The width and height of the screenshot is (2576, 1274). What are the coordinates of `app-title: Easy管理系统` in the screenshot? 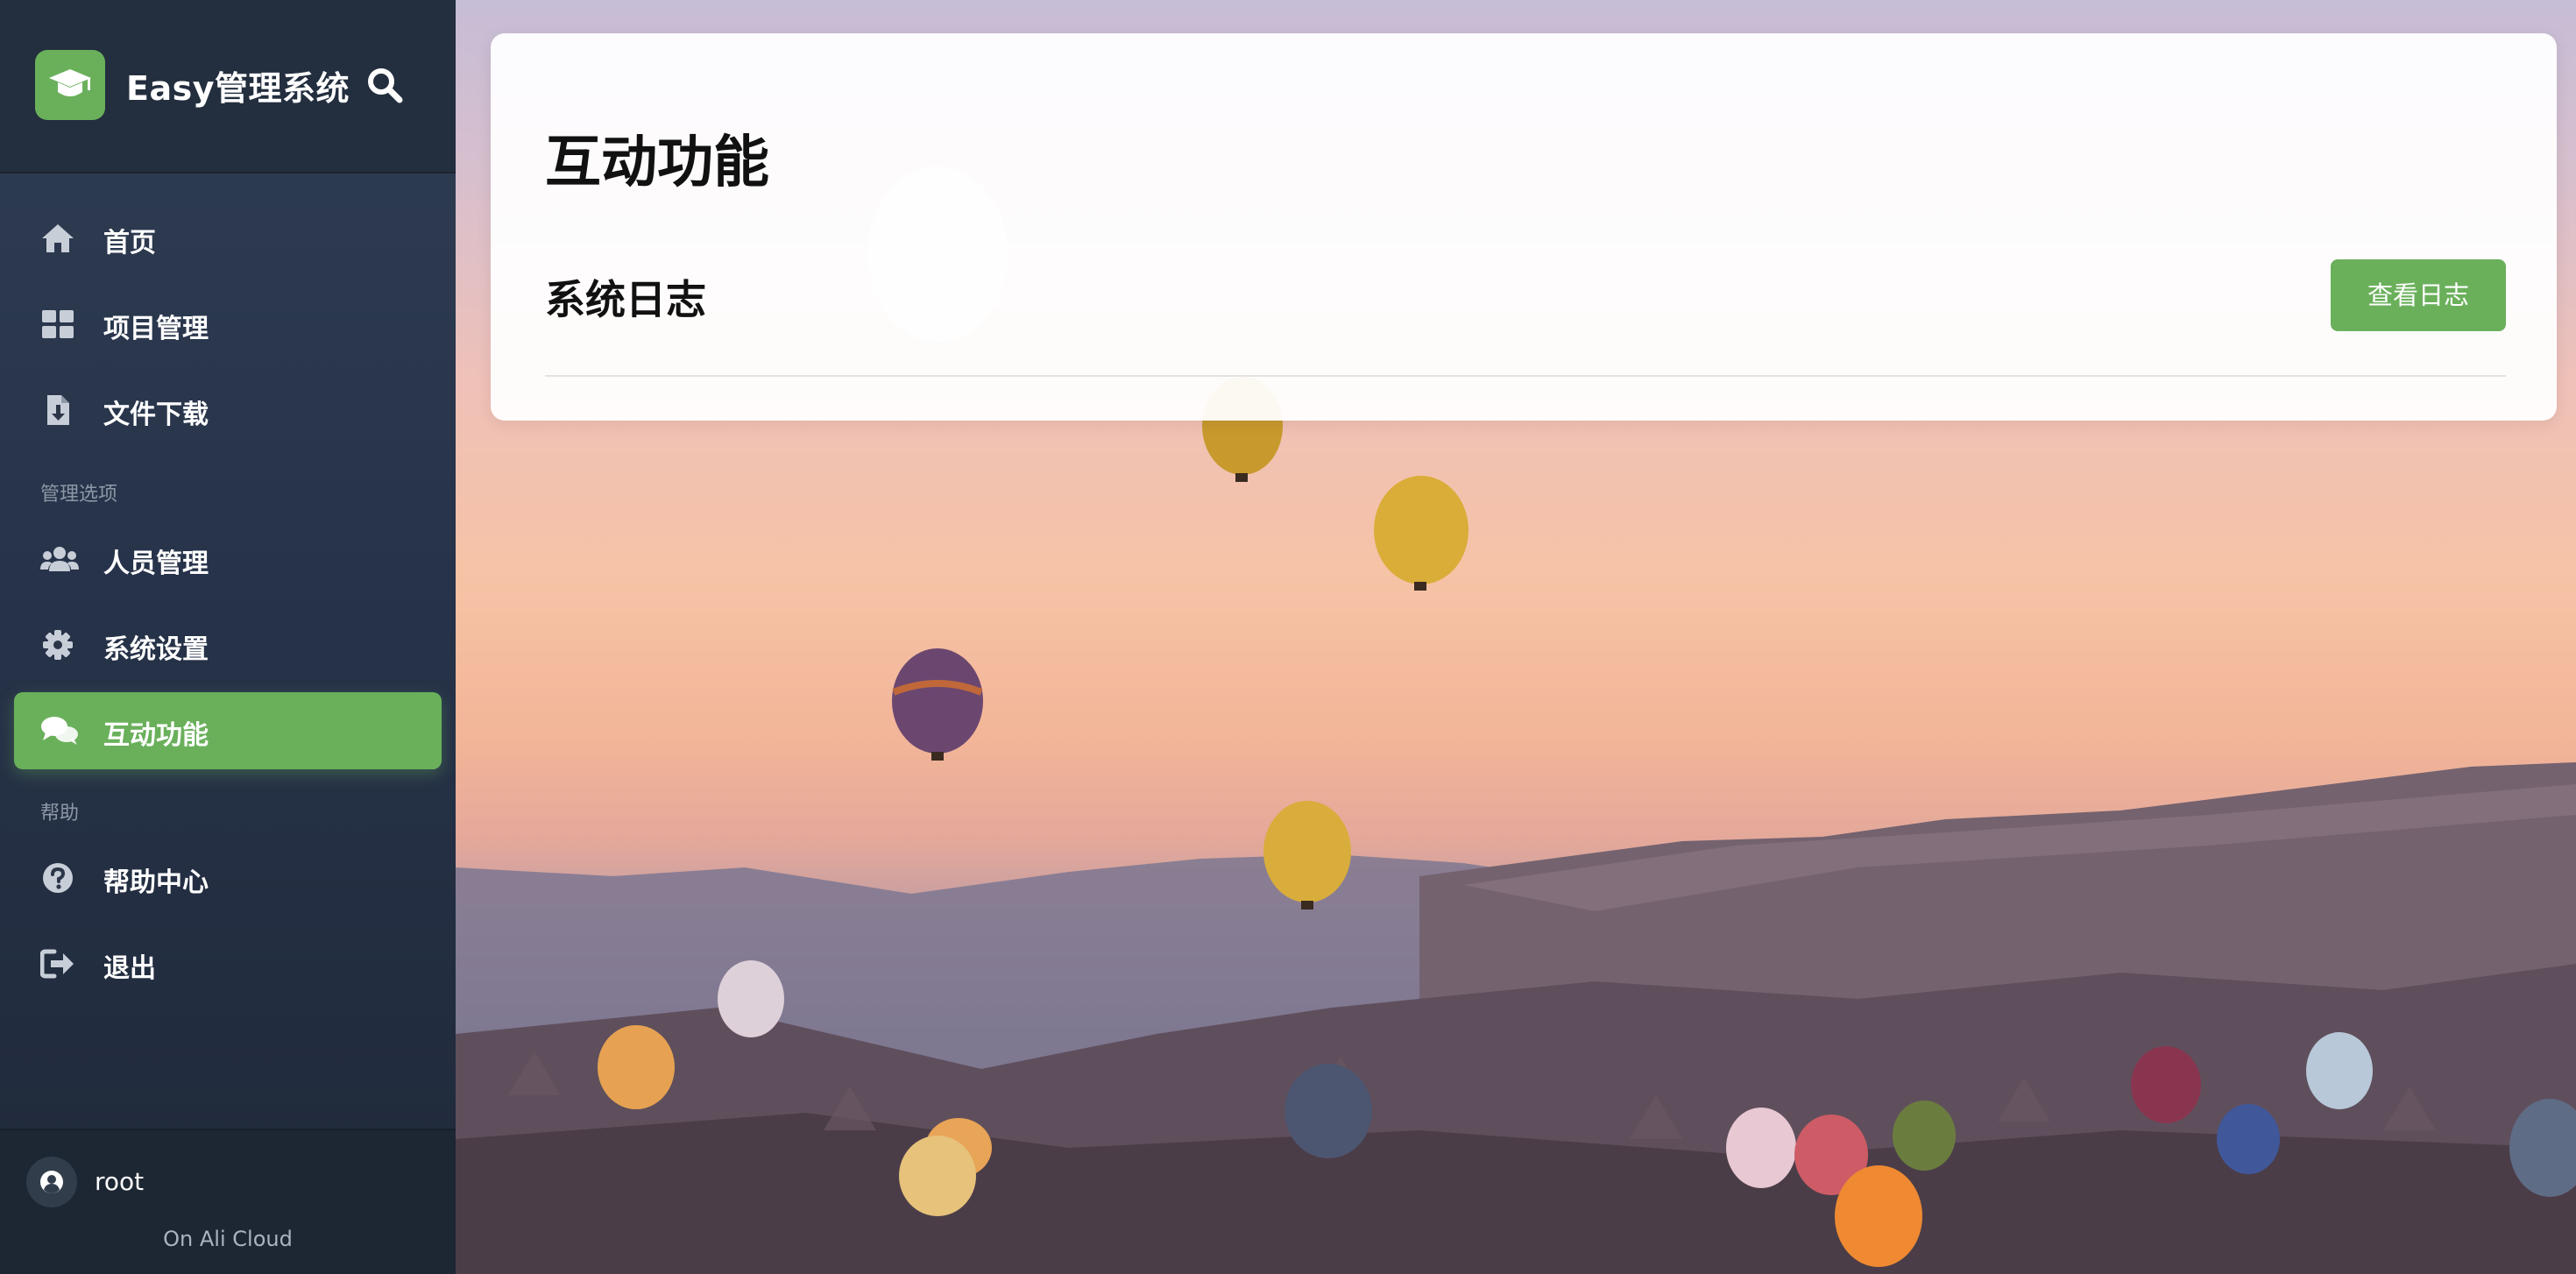 It's located at (238, 88).